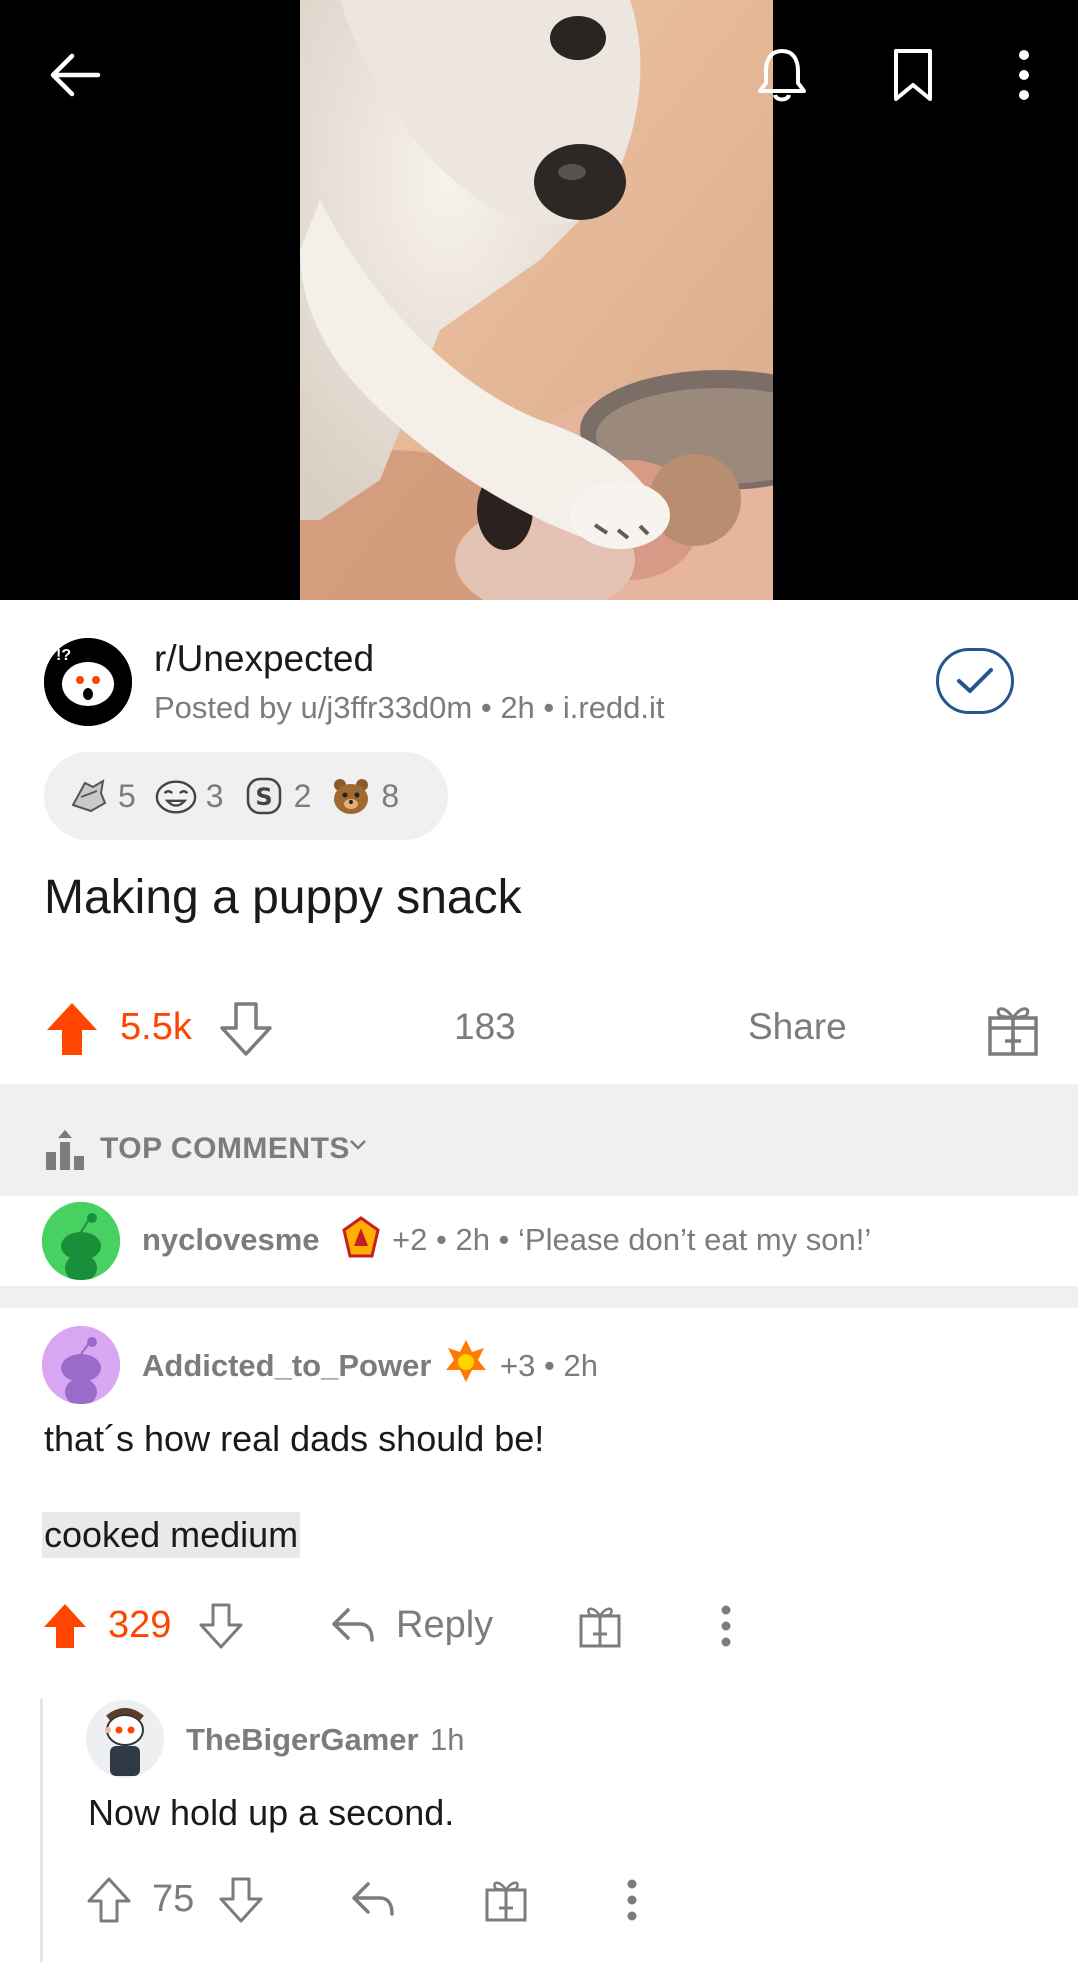 Image resolution: width=1078 pixels, height=1962 pixels. I want to click on award-item: S 2, so click(277, 796).